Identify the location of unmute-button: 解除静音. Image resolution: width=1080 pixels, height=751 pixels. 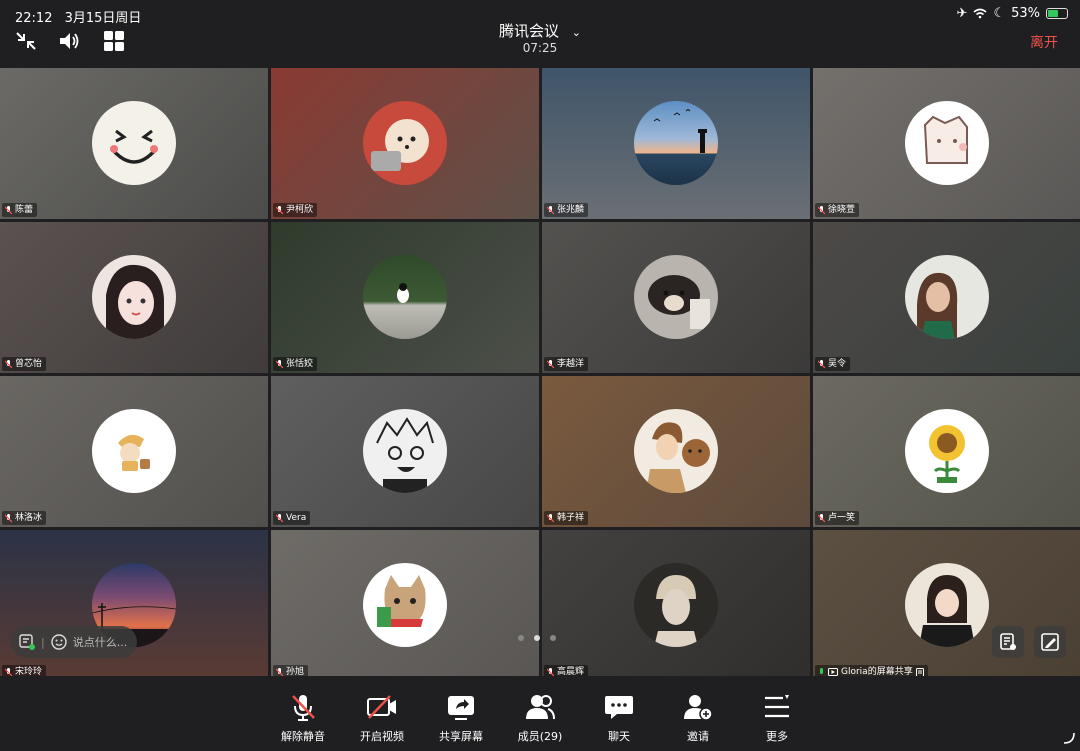
(303, 718).